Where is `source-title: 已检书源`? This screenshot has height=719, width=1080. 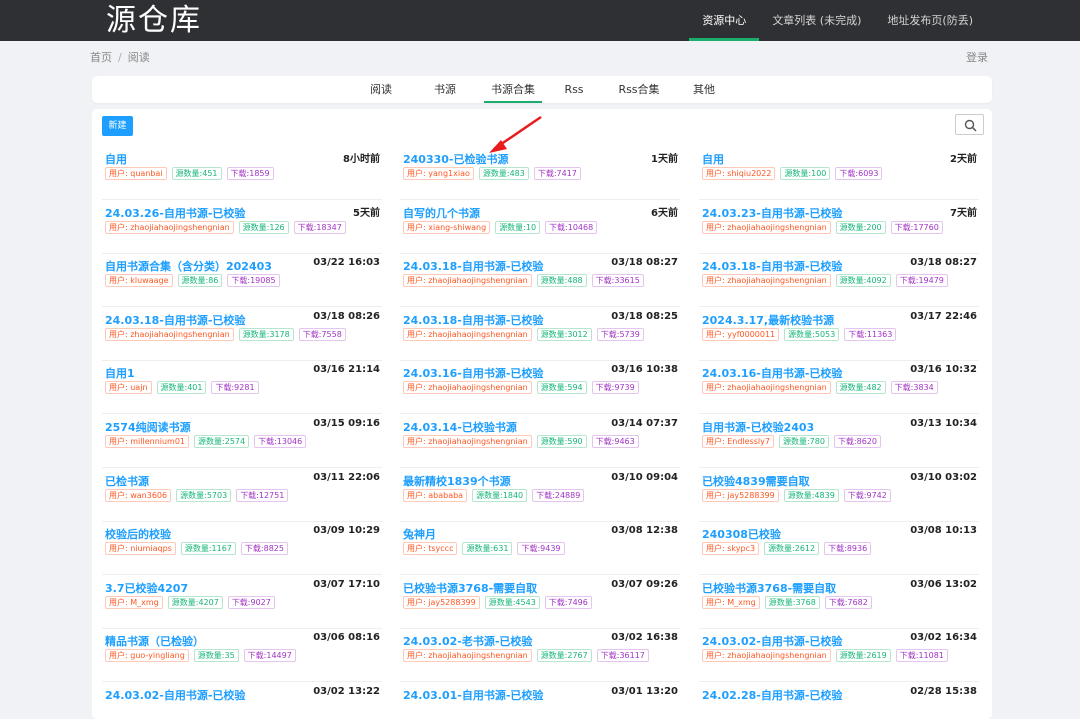 source-title: 已检书源 is located at coordinates (127, 481).